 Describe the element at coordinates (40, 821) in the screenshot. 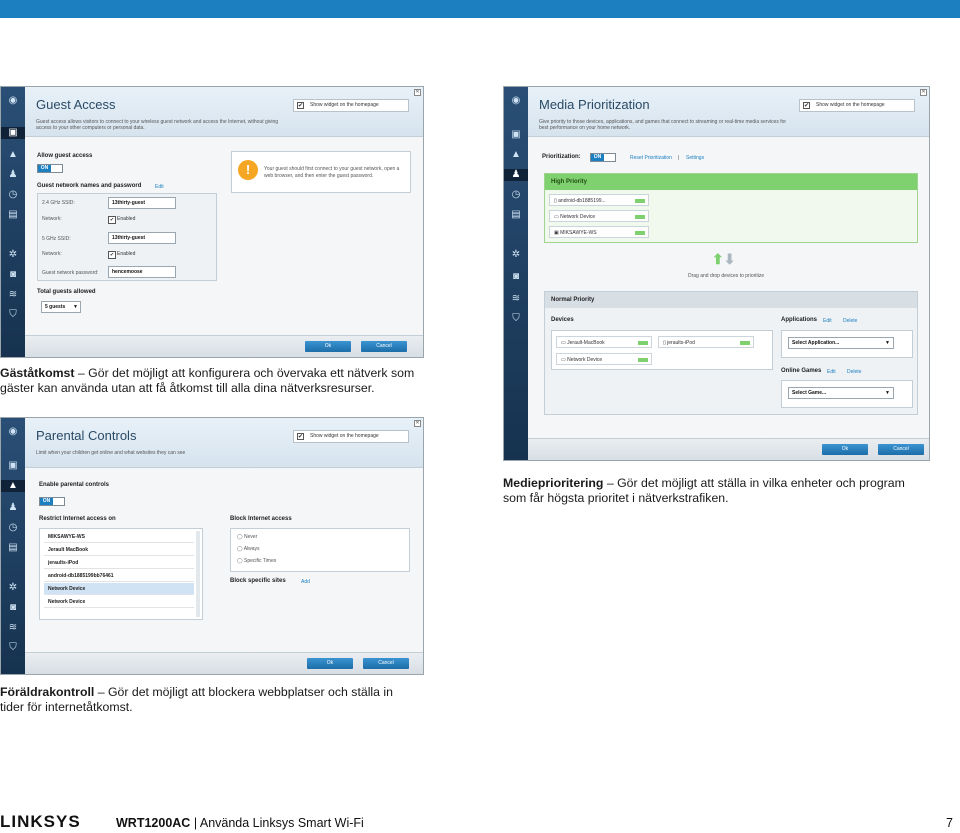

I see `linksys-logo: LINKSYS` at that location.